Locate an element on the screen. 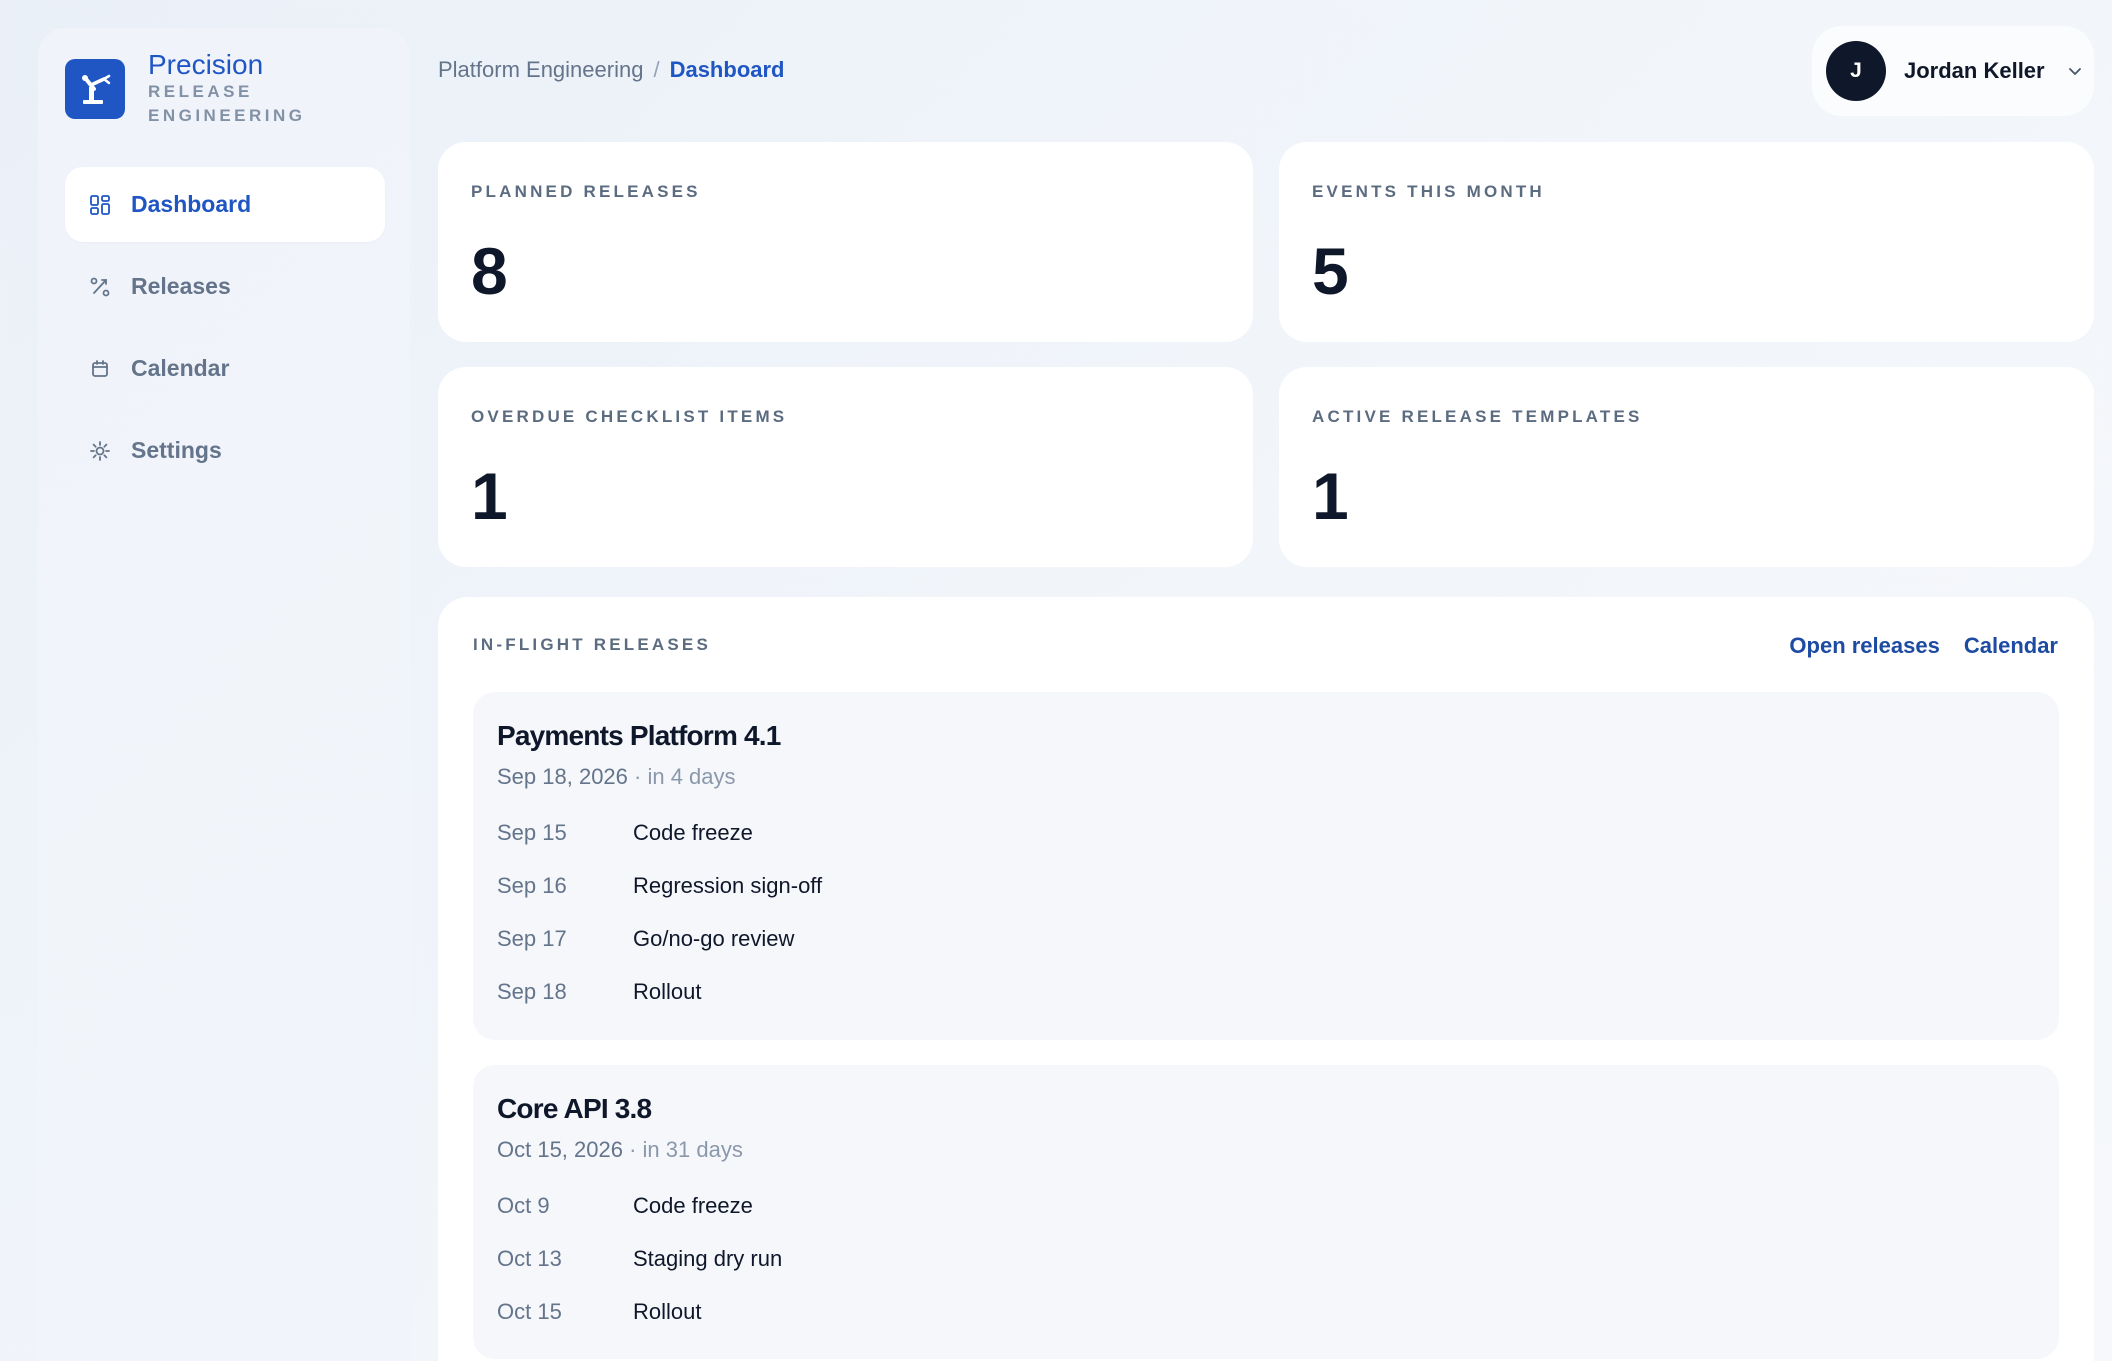 This screenshot has width=2112, height=1361. sidebar-item-label: Releases is located at coordinates (181, 286).